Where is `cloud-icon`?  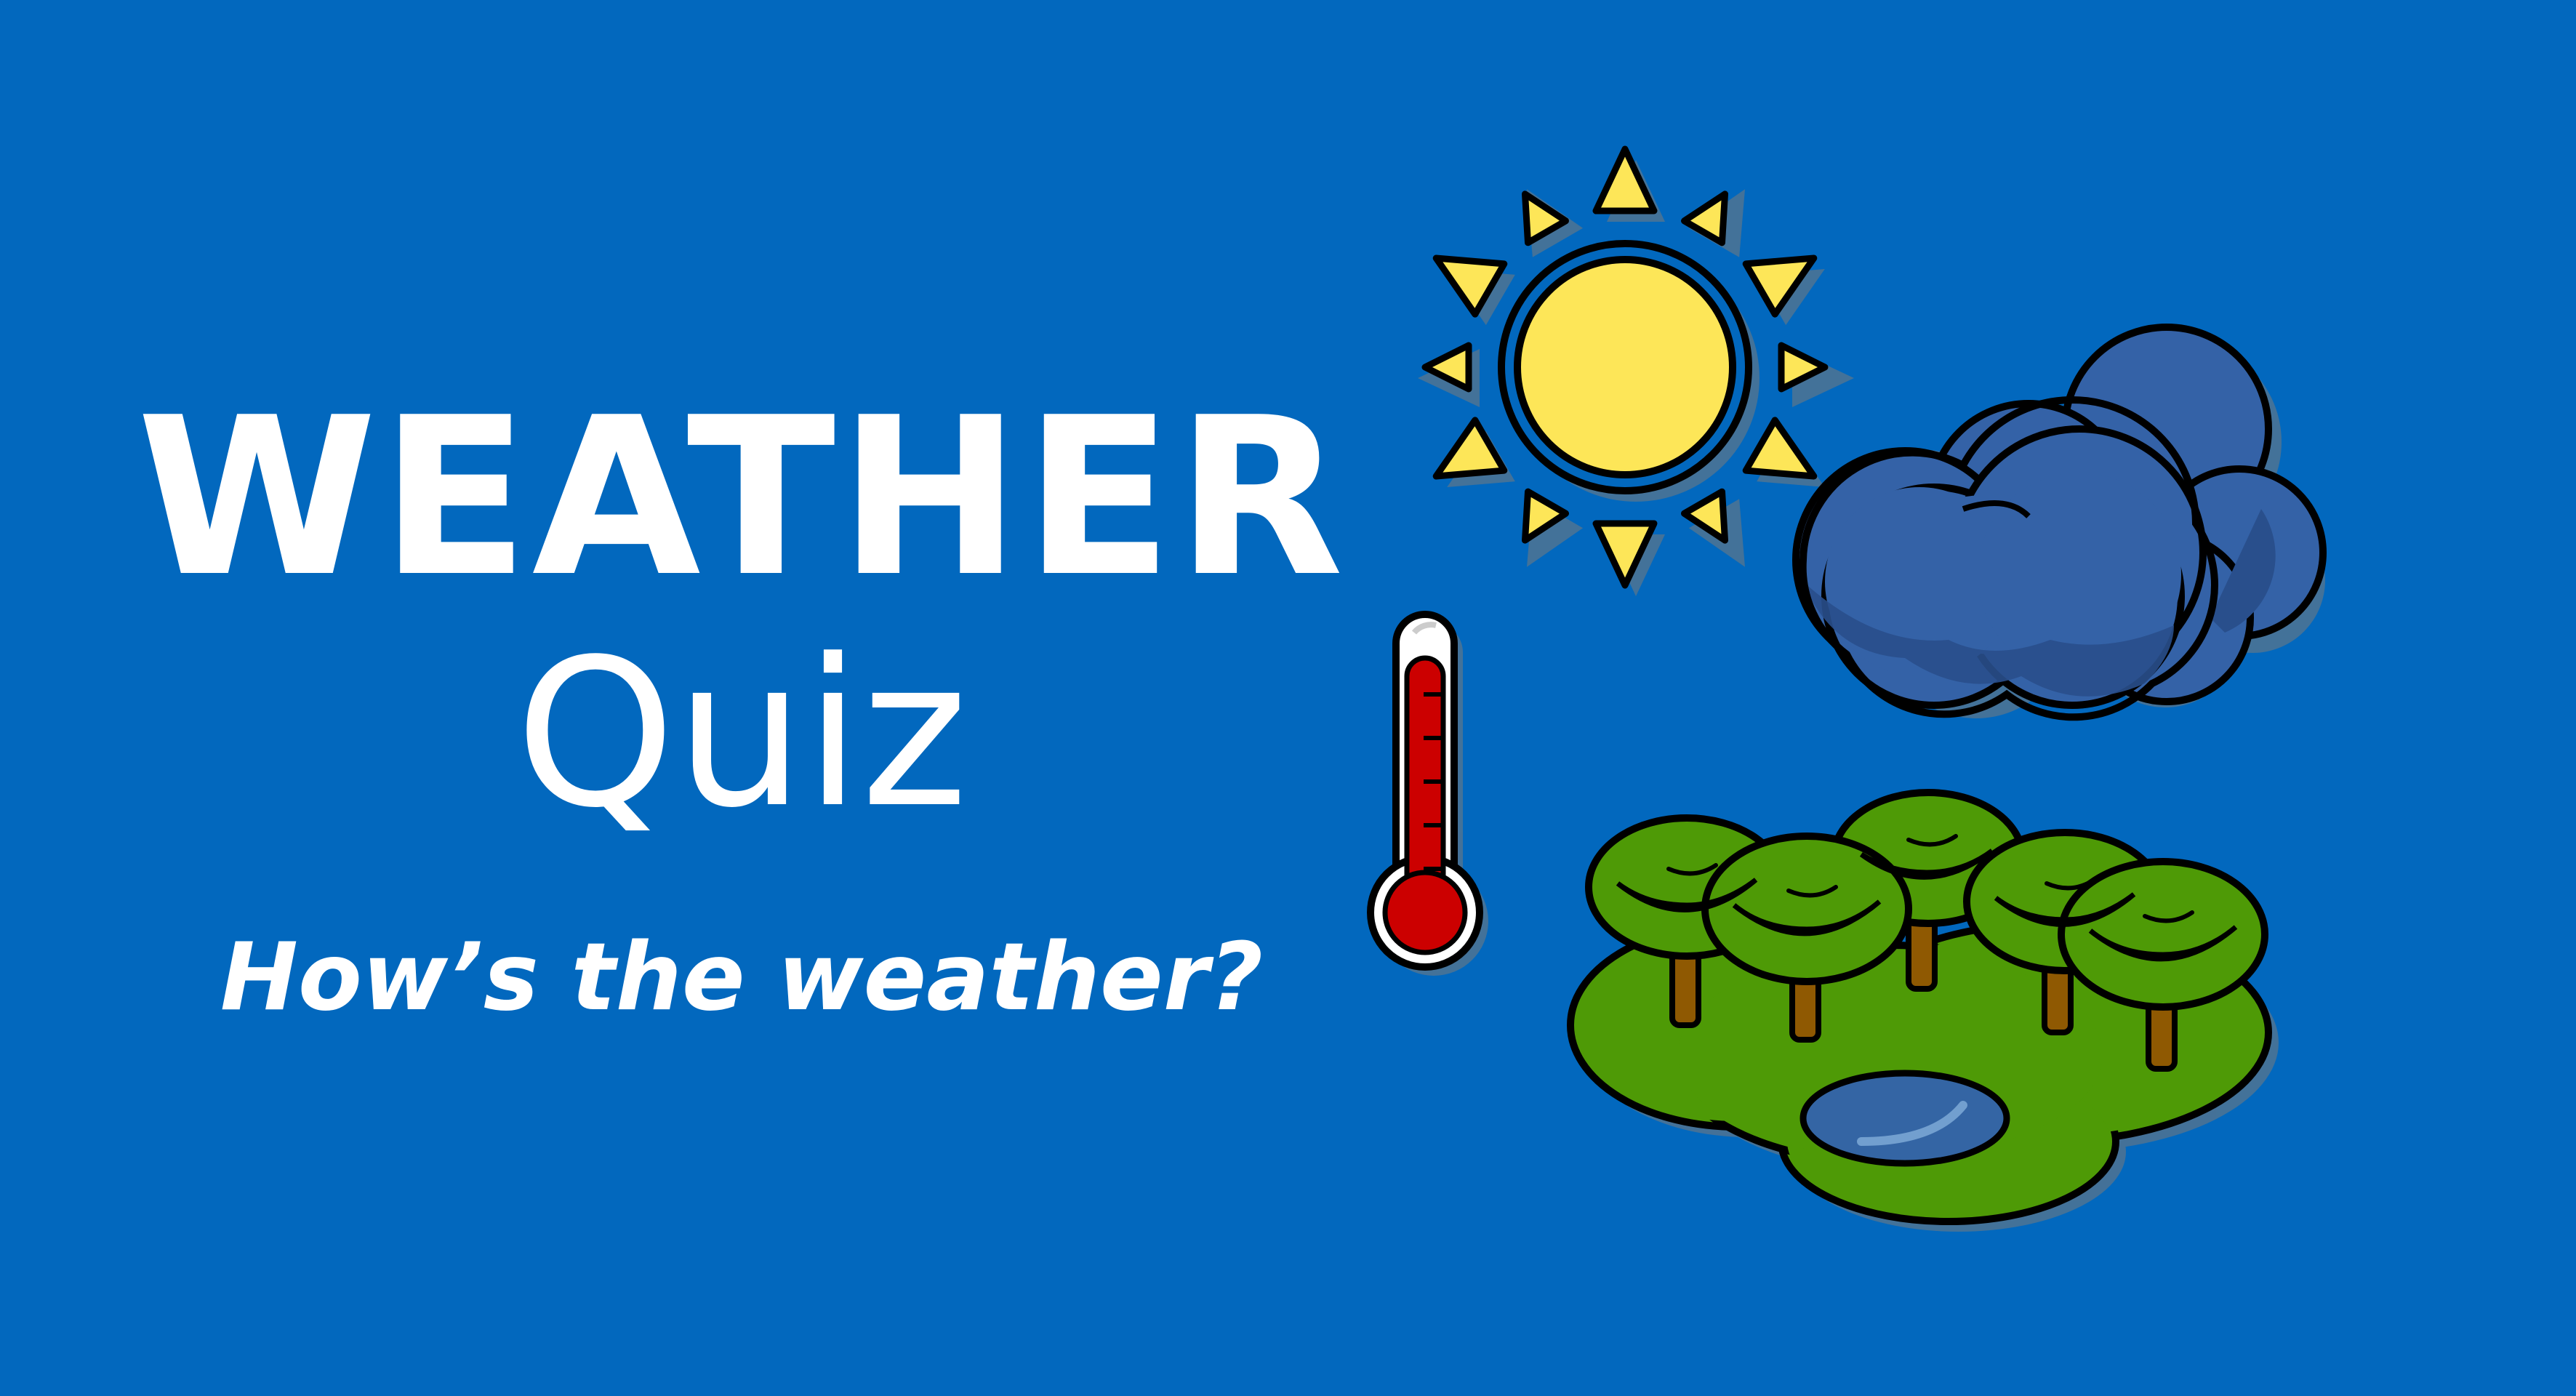 cloud-icon is located at coordinates (2059, 522).